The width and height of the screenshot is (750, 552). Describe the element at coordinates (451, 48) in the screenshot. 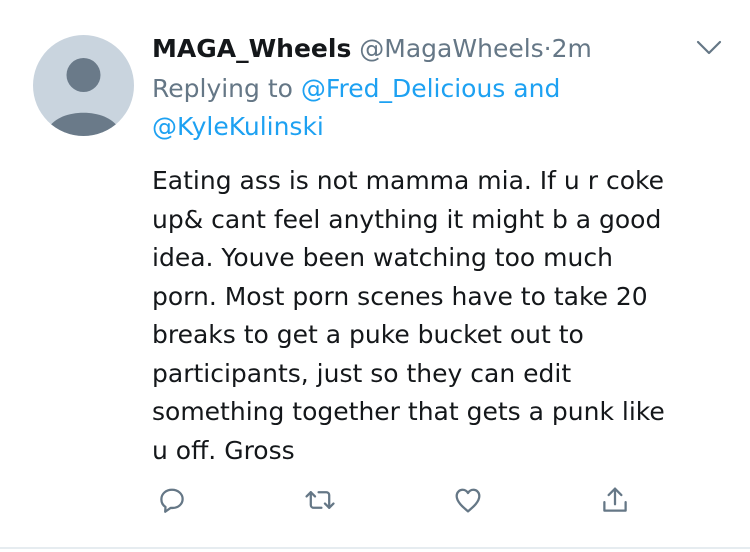

I see `user-handle: @MagaWheels` at that location.